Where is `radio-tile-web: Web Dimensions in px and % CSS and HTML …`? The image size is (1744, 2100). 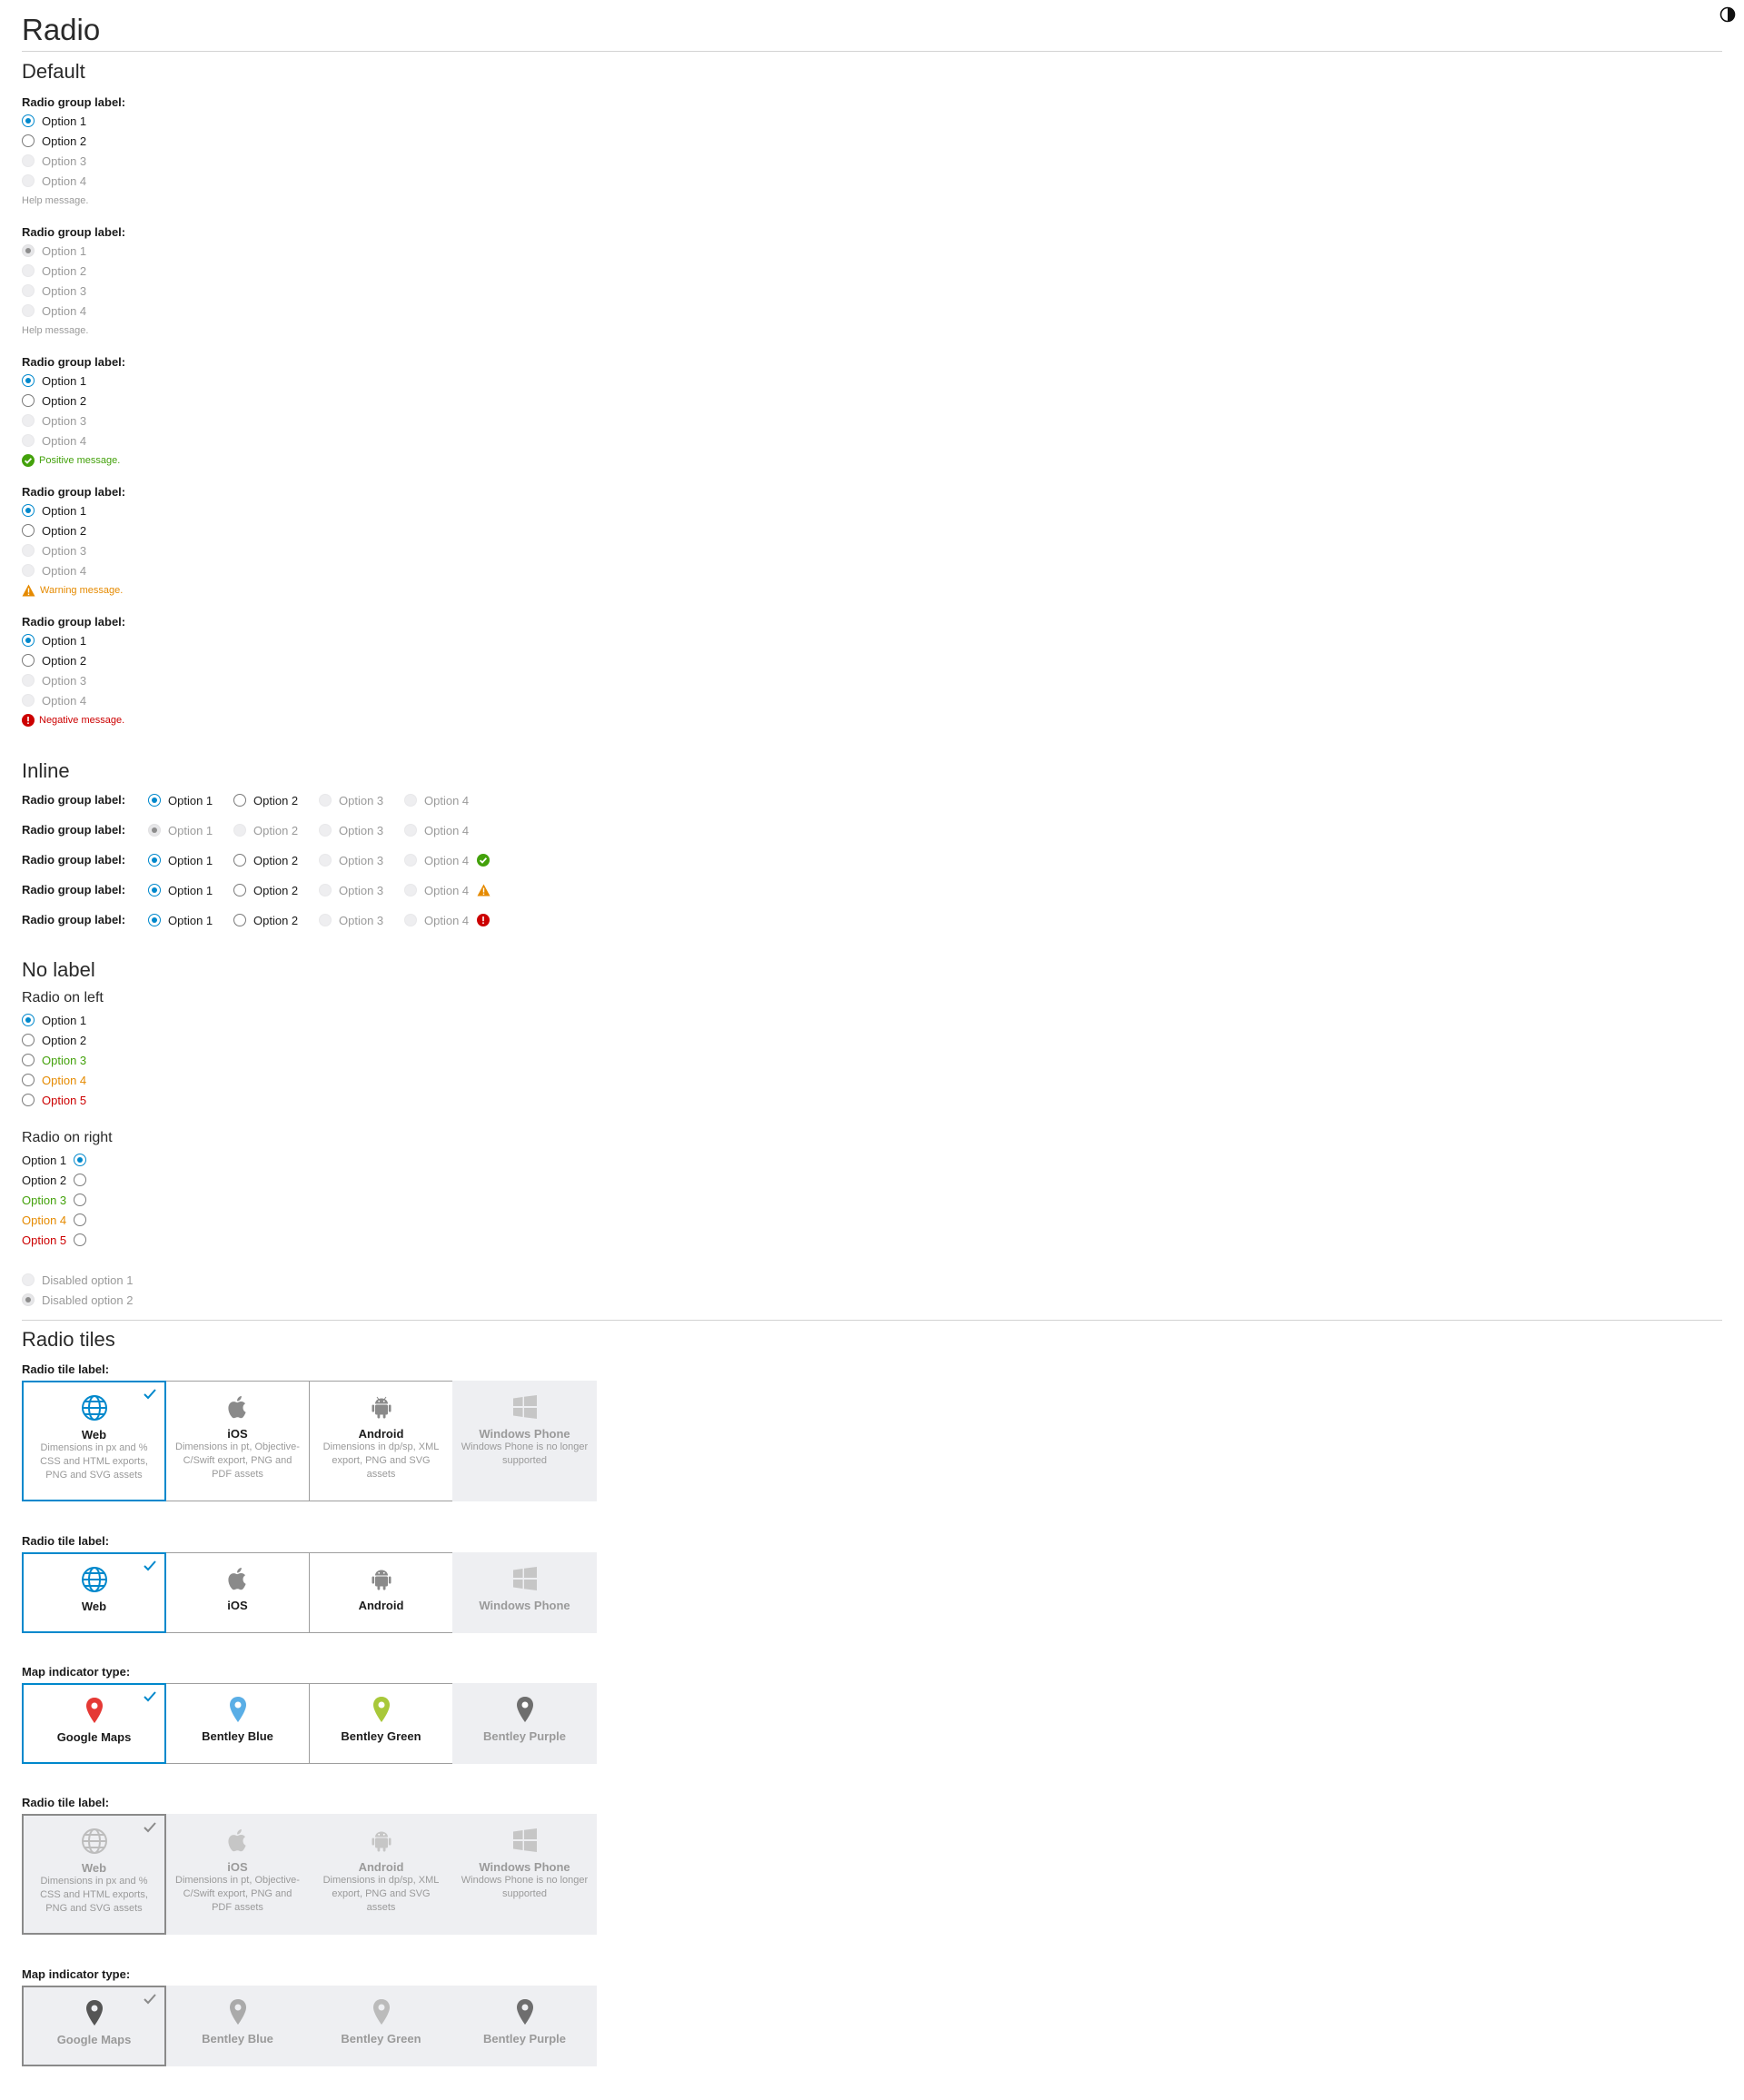 radio-tile-web: Web Dimensions in px and % CSS and HTML … is located at coordinates (94, 1441).